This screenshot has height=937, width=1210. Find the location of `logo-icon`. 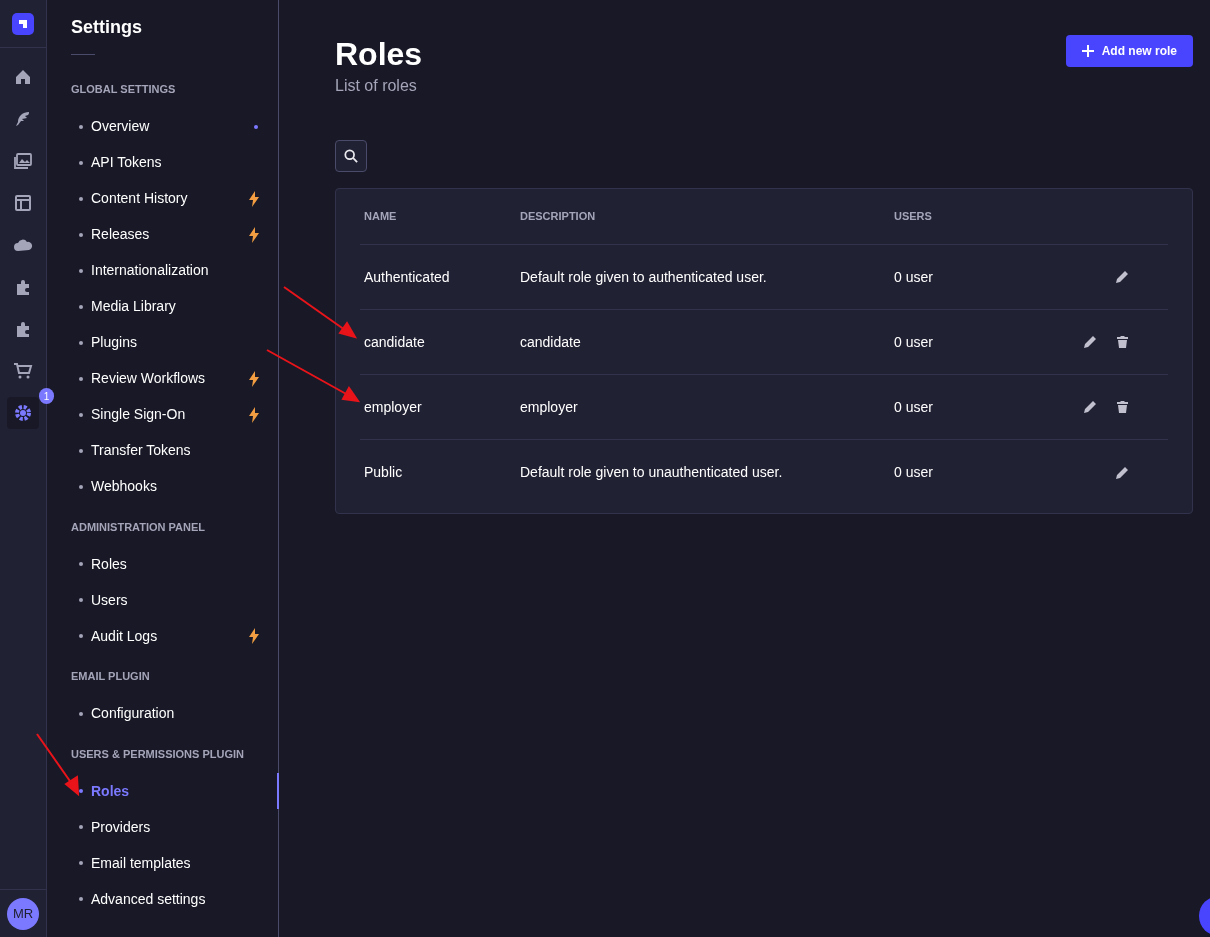

logo-icon is located at coordinates (23, 23).